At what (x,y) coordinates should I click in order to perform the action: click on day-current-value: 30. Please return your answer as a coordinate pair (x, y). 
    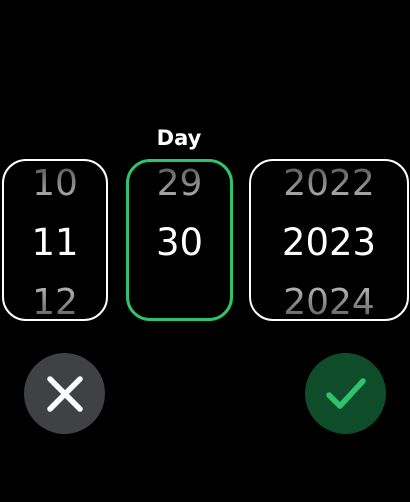
    Looking at the image, I should click on (179, 242).